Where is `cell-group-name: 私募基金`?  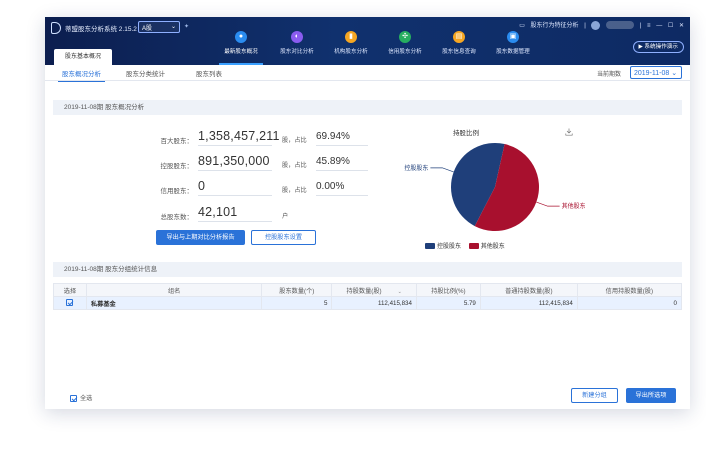
cell-group-name: 私募基金 is located at coordinates (174, 303).